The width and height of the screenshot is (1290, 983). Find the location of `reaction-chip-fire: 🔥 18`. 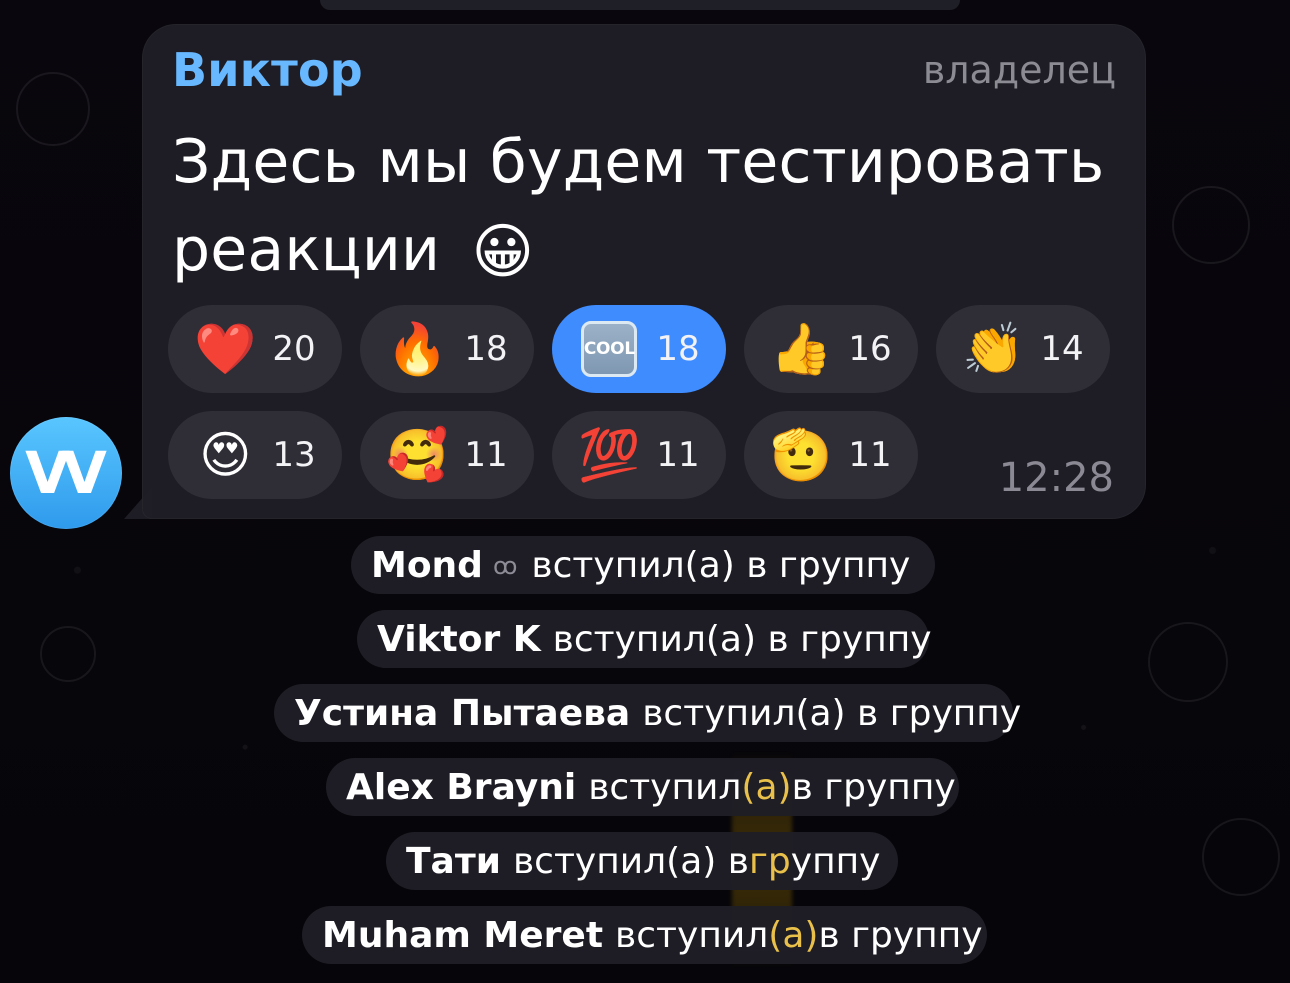

reaction-chip-fire: 🔥 18 is located at coordinates (447, 349).